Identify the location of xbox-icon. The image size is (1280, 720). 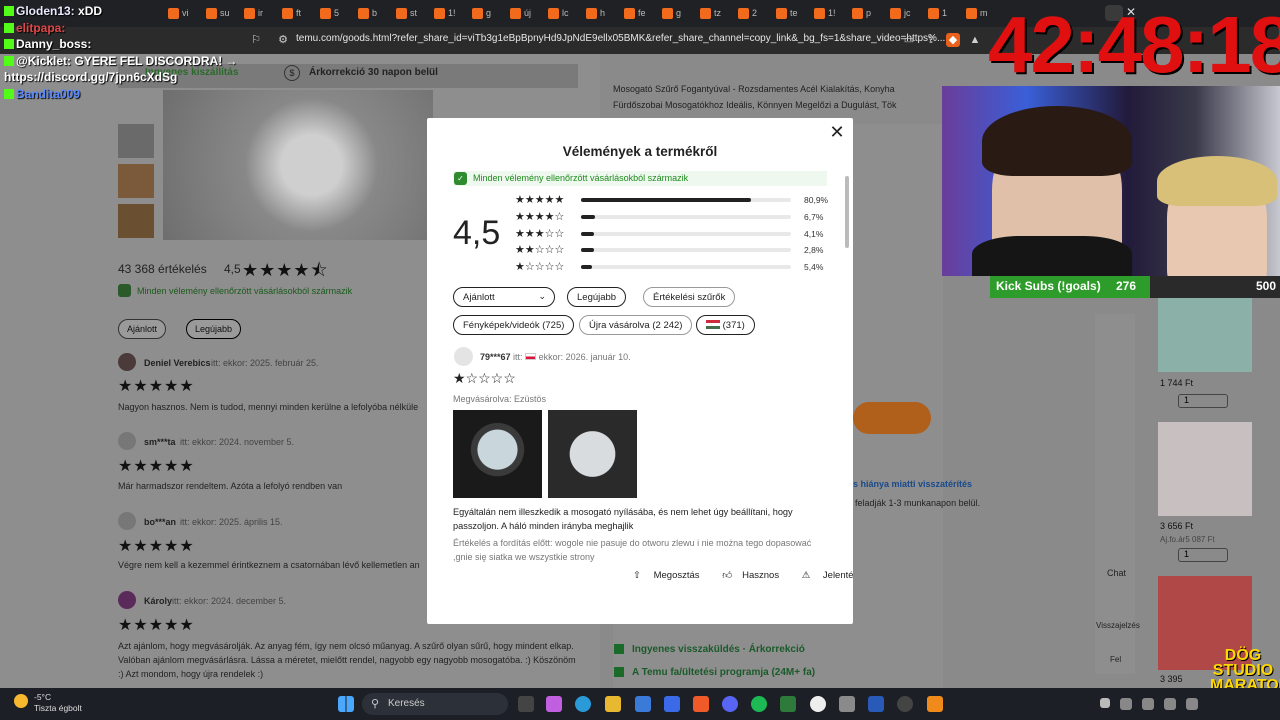
(788, 704).